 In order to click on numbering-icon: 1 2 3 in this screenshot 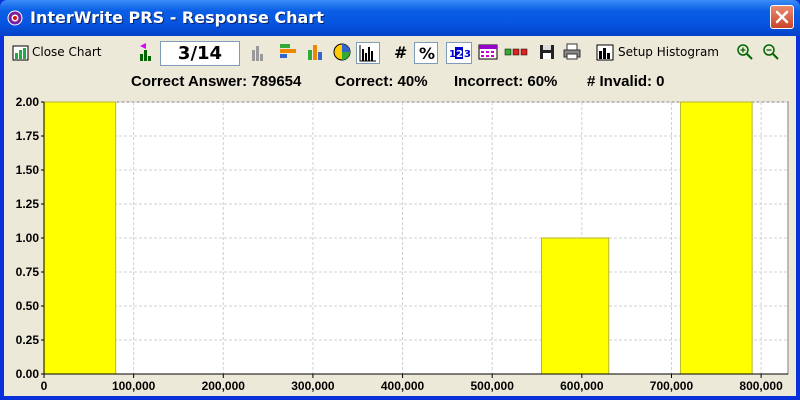, I will do `click(460, 53)`.